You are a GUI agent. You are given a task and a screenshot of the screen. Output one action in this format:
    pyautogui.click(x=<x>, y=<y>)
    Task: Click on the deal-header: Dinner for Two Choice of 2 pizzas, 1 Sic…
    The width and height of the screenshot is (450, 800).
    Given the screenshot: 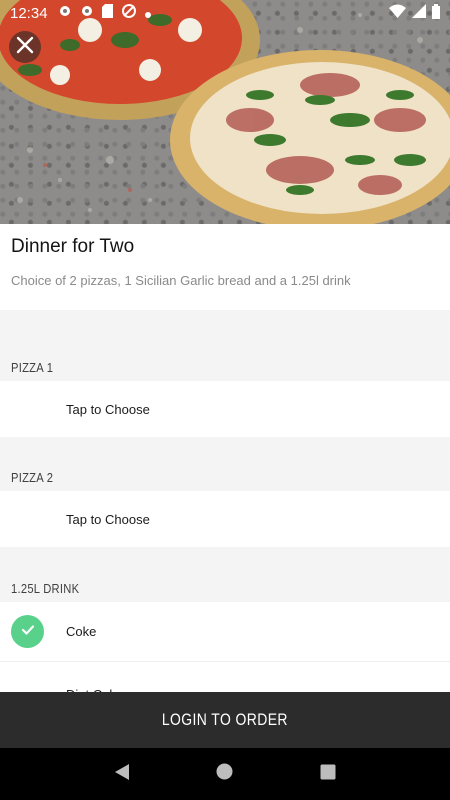 What is the action you would take?
    pyautogui.click(x=225, y=267)
    